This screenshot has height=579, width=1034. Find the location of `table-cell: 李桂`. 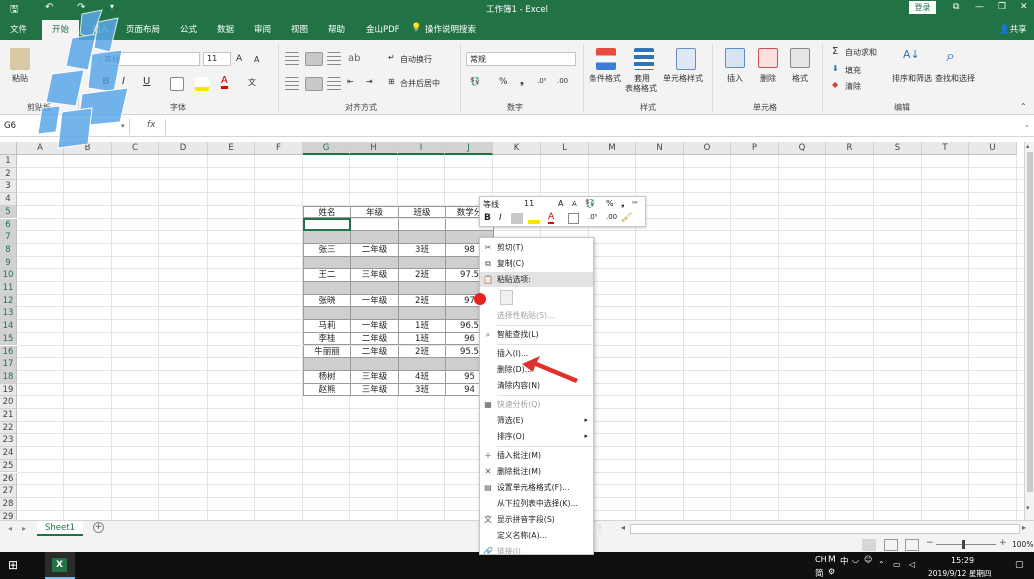

table-cell: 李桂 is located at coordinates (327, 339).